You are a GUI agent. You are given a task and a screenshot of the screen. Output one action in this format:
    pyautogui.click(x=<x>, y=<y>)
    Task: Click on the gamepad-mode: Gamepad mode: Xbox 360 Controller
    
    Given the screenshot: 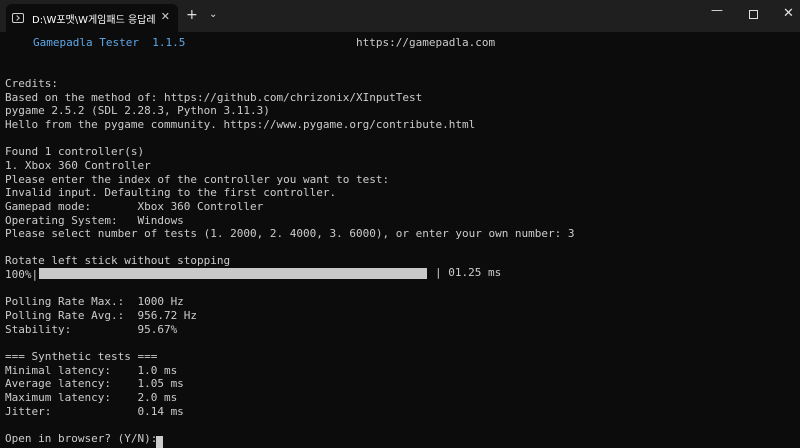 What is the action you would take?
    pyautogui.click(x=134, y=206)
    